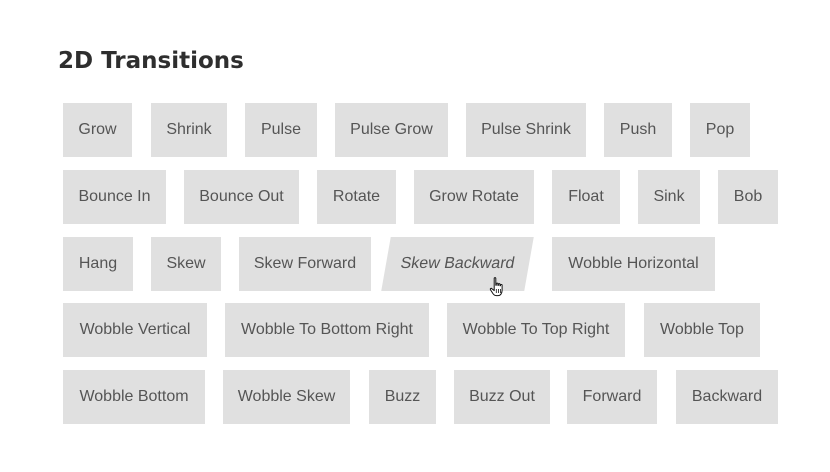 This screenshot has width=830, height=472. I want to click on push-button: Push, so click(638, 130).